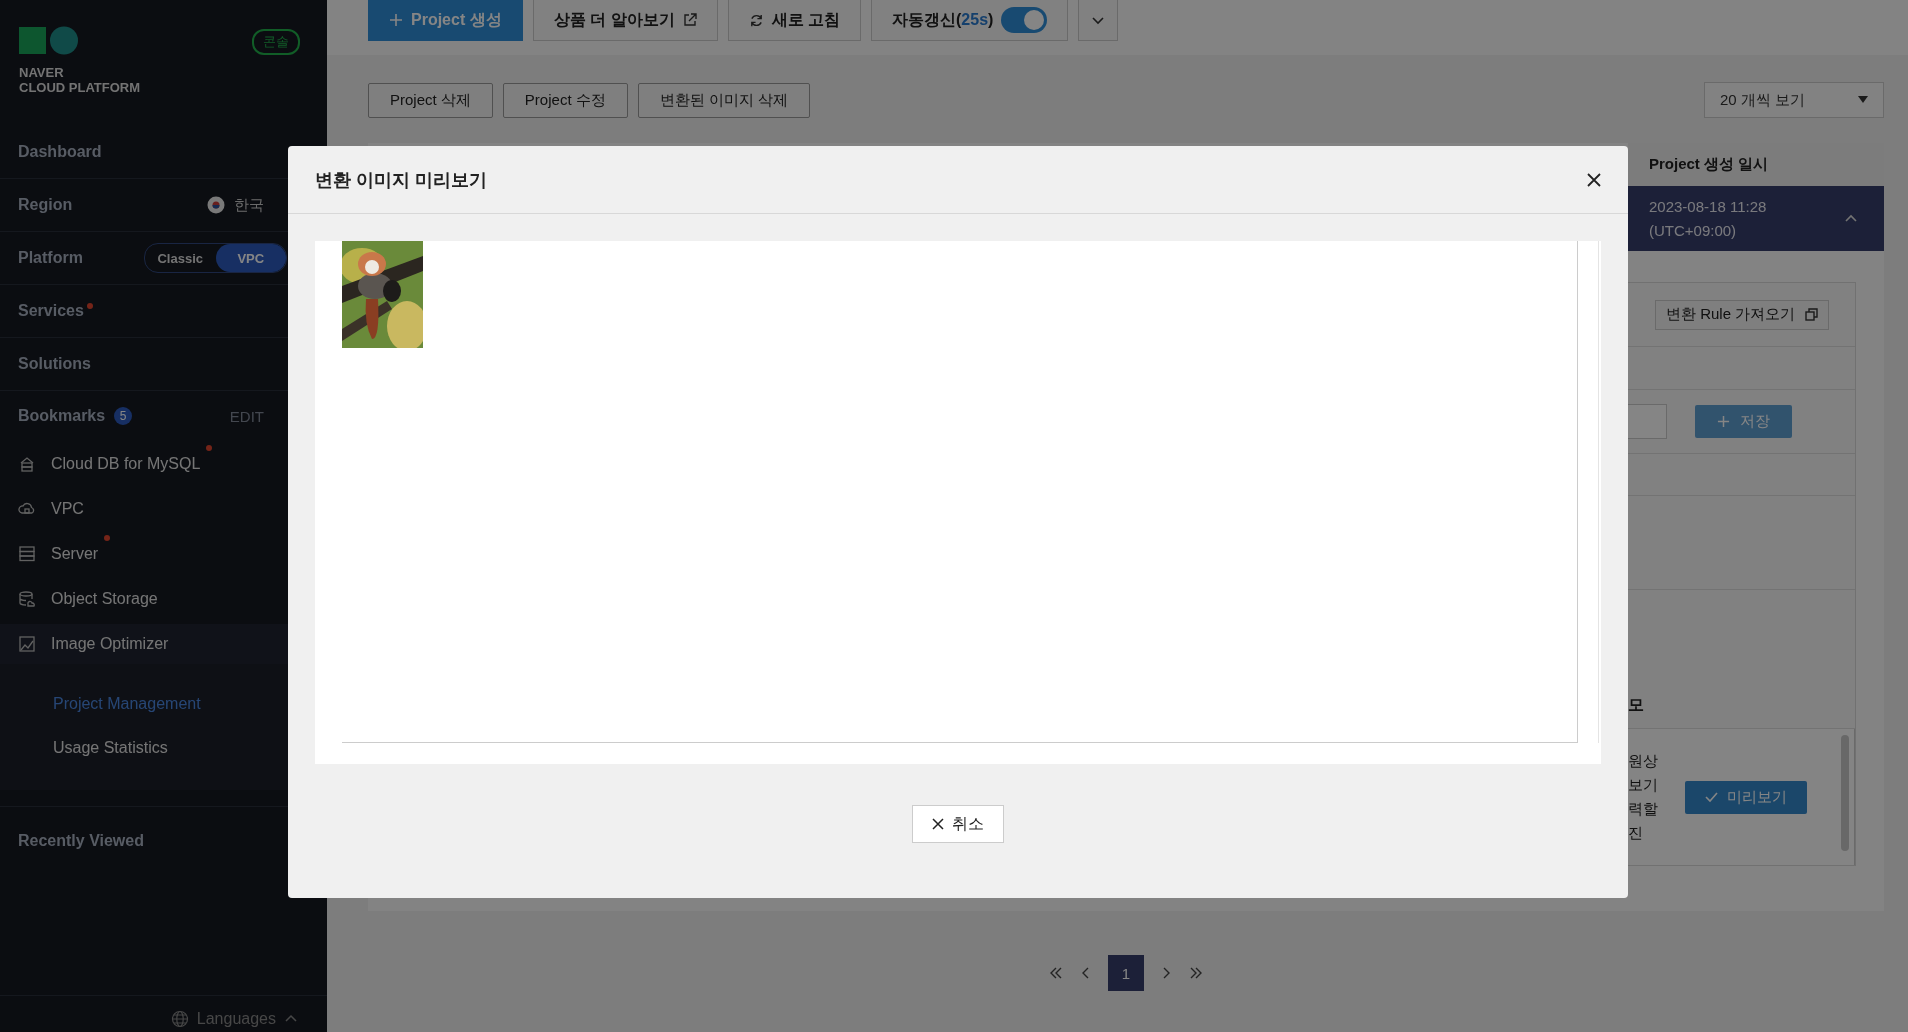  What do you see at coordinates (163, 508) in the screenshot?
I see `bookmark-item: VPC` at bounding box center [163, 508].